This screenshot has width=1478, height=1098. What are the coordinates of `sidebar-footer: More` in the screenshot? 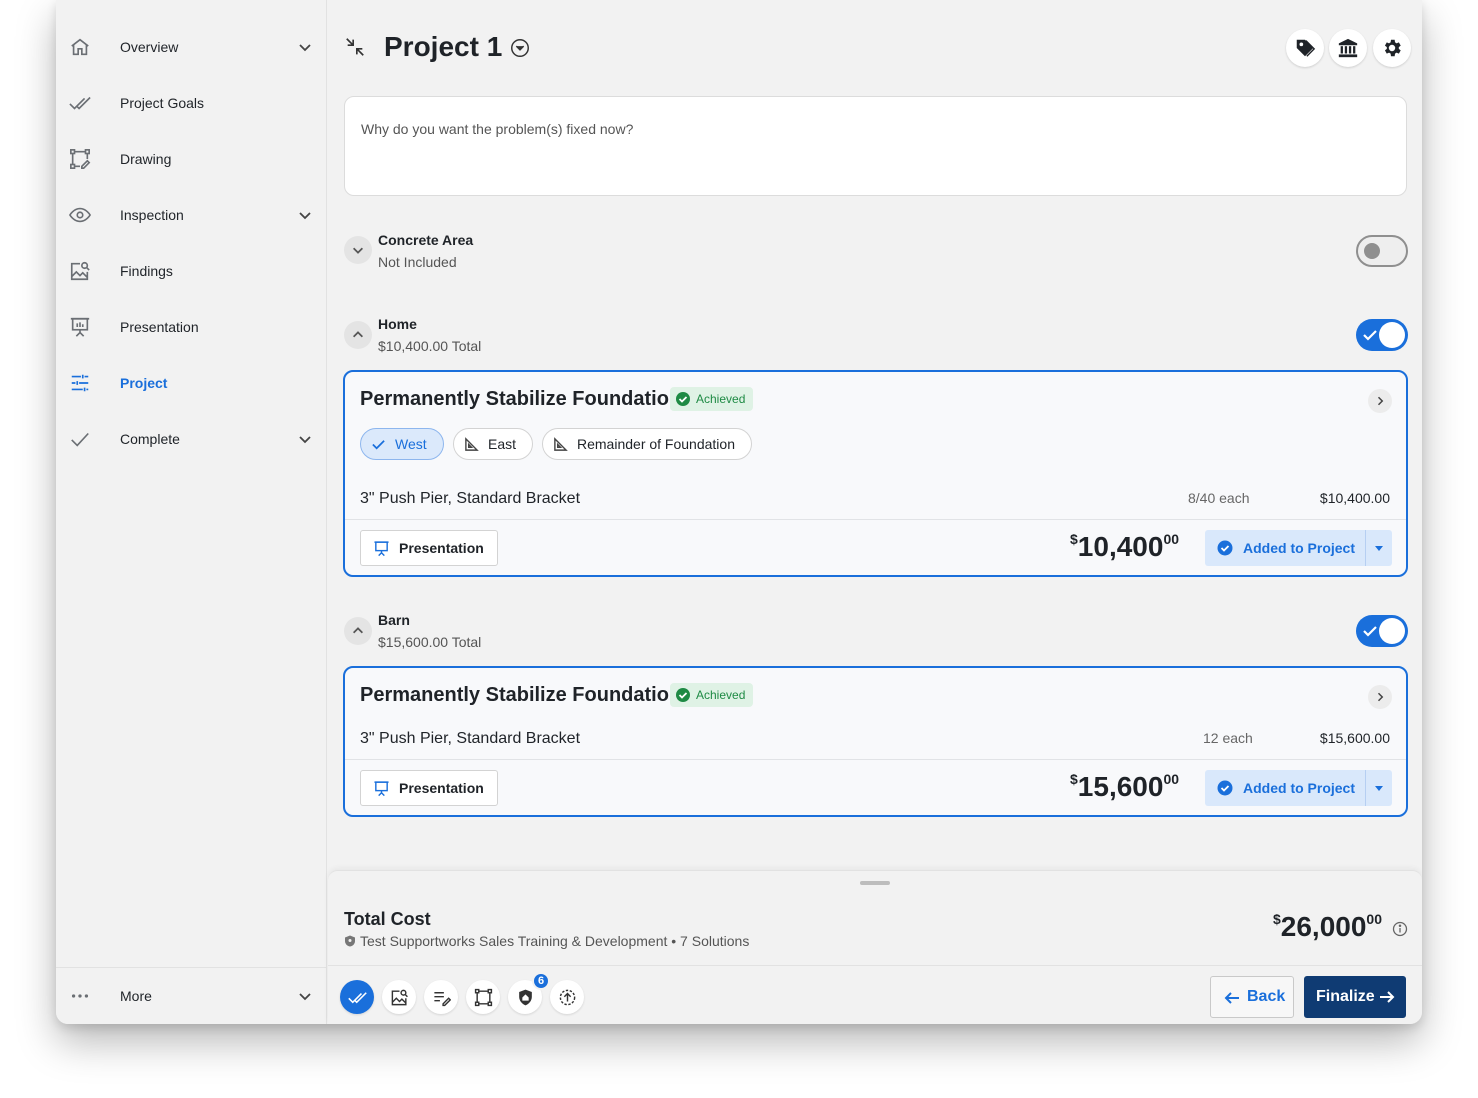 It's located at (191, 995).